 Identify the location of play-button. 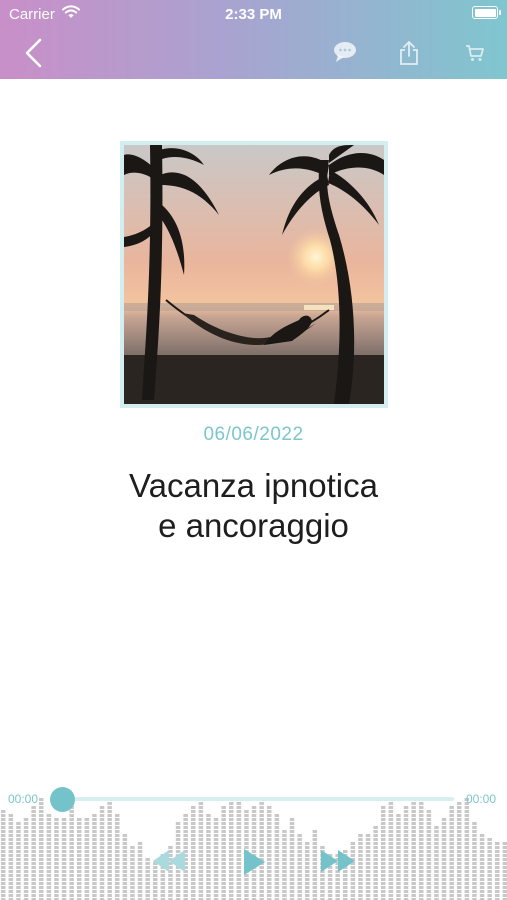
(254, 862).